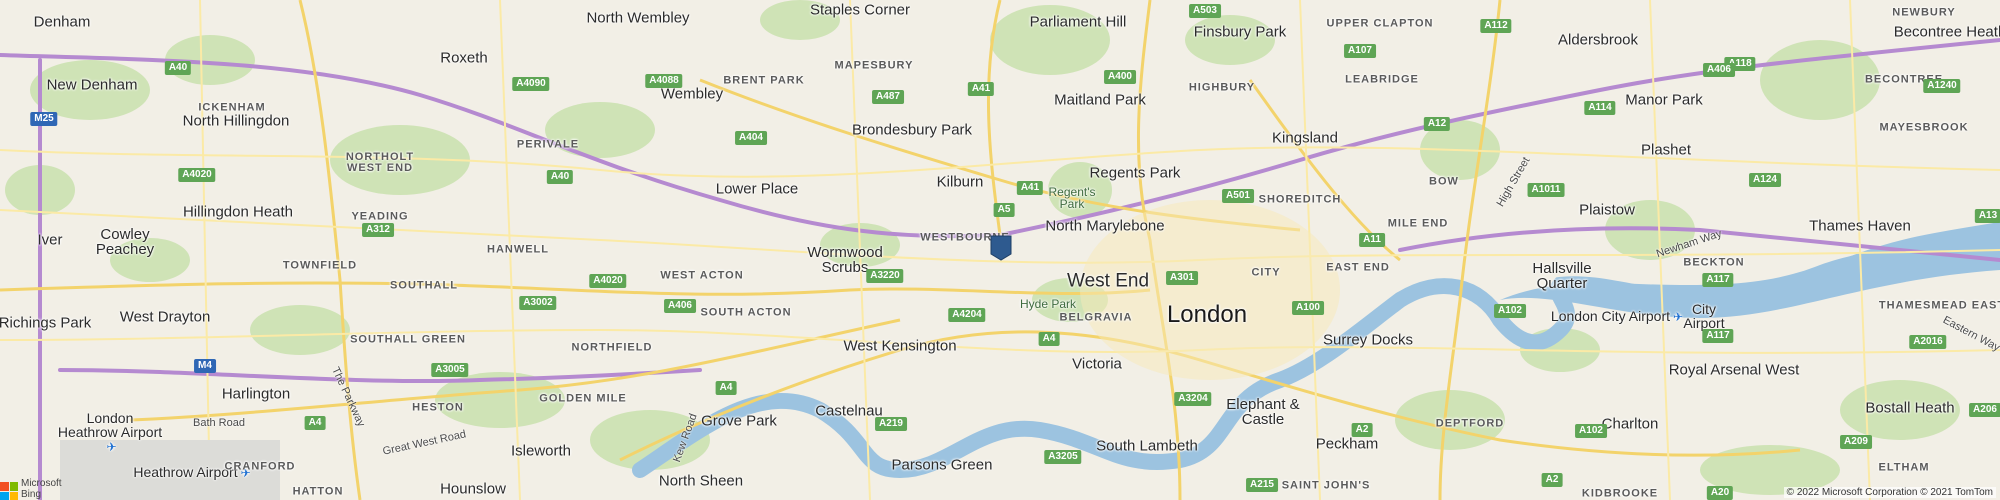 The image size is (2000, 500). Describe the element at coordinates (1562, 276) in the screenshot. I see `place-label-hallsville-quarter: Hallsville Quarter` at that location.